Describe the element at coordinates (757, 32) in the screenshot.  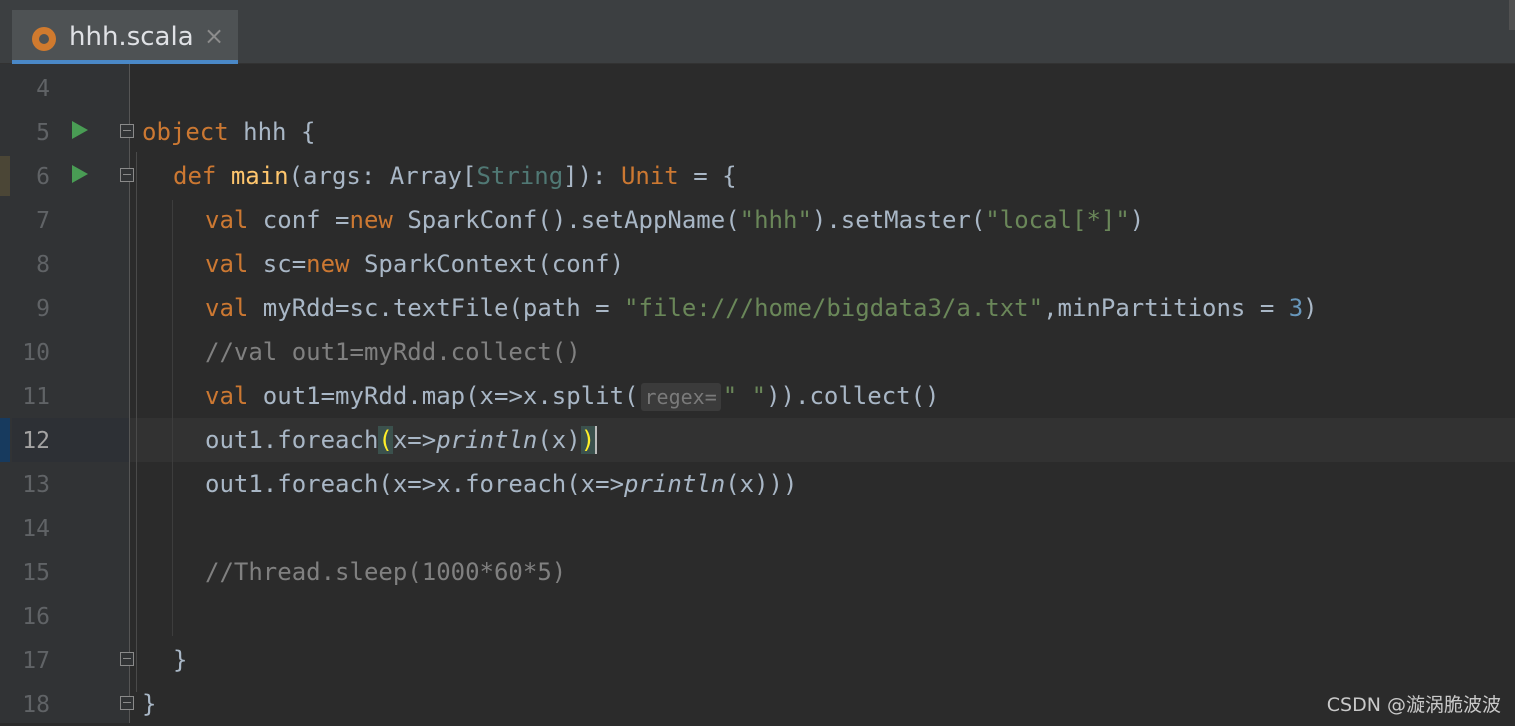
I see `editor-tab-bar: hhh.scala ×` at that location.